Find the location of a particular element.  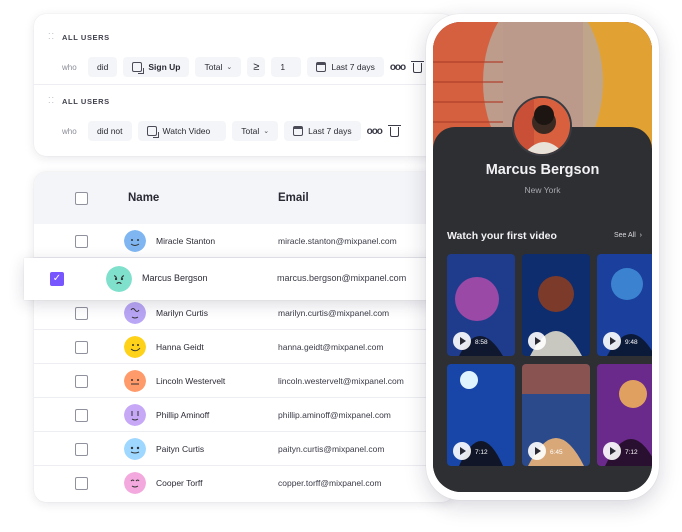

table-header: Name Email is located at coordinates (244, 198).